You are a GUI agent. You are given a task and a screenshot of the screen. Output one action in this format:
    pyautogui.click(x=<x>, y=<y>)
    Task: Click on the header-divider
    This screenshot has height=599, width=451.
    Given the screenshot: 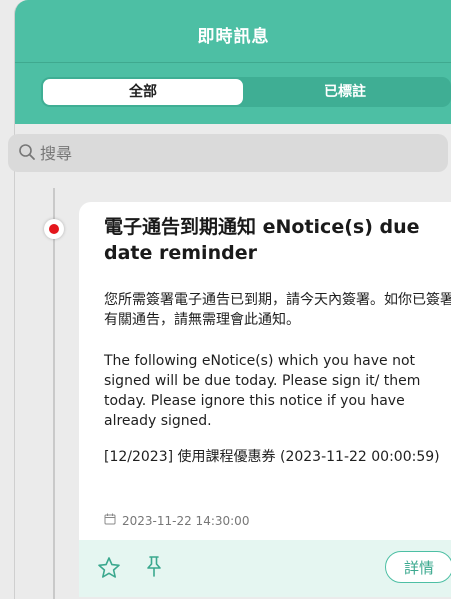 What is the action you would take?
    pyautogui.click(x=233, y=62)
    